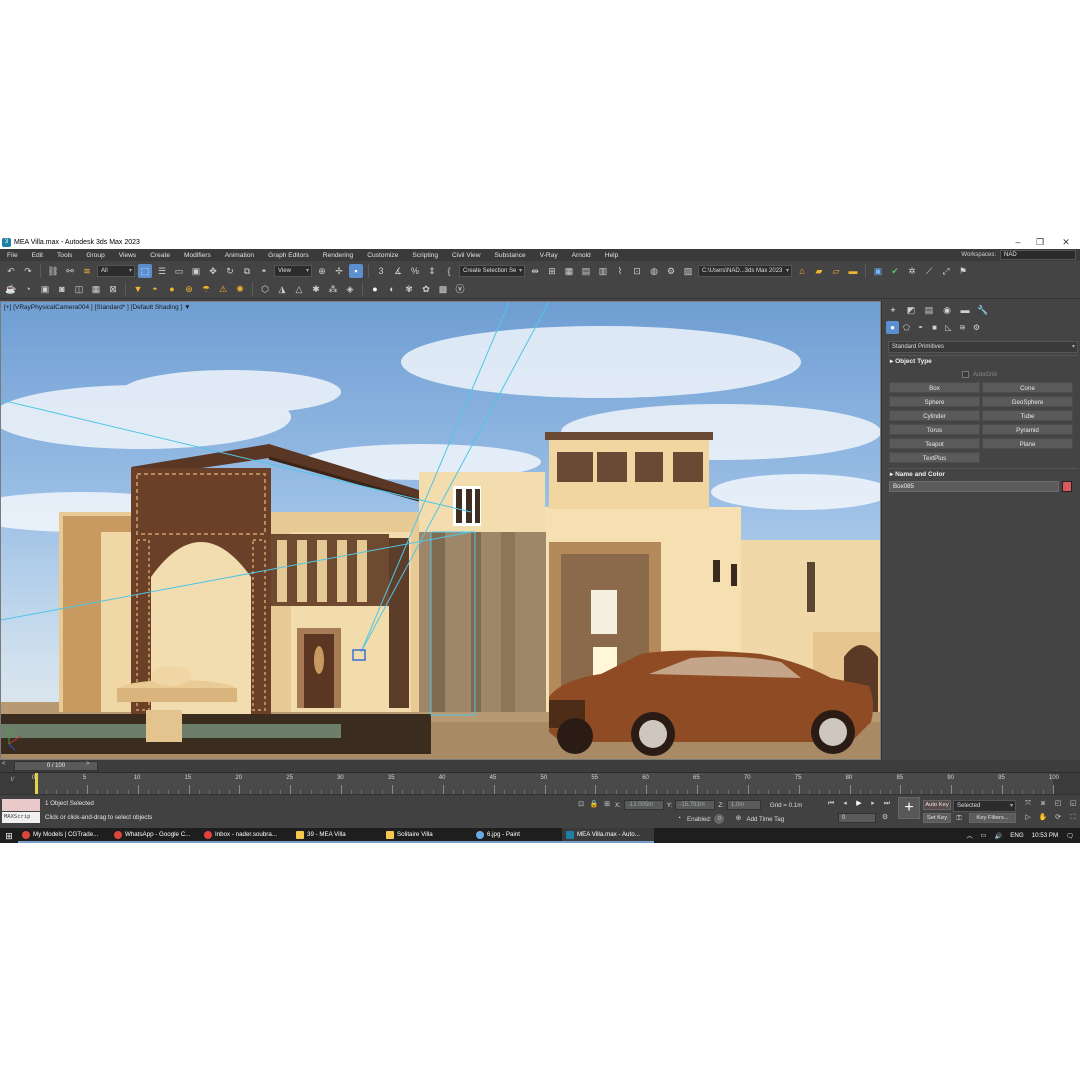 This screenshot has width=1080, height=1080. I want to click on curve-editor-icon: ⌇, so click(620, 271).